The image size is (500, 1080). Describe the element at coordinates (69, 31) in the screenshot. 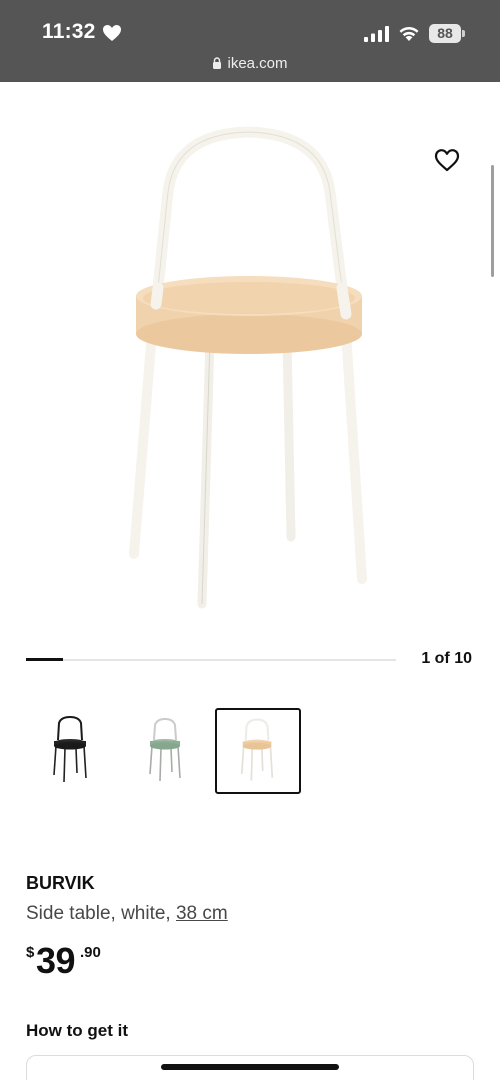

I see `status-time: 11:32` at that location.